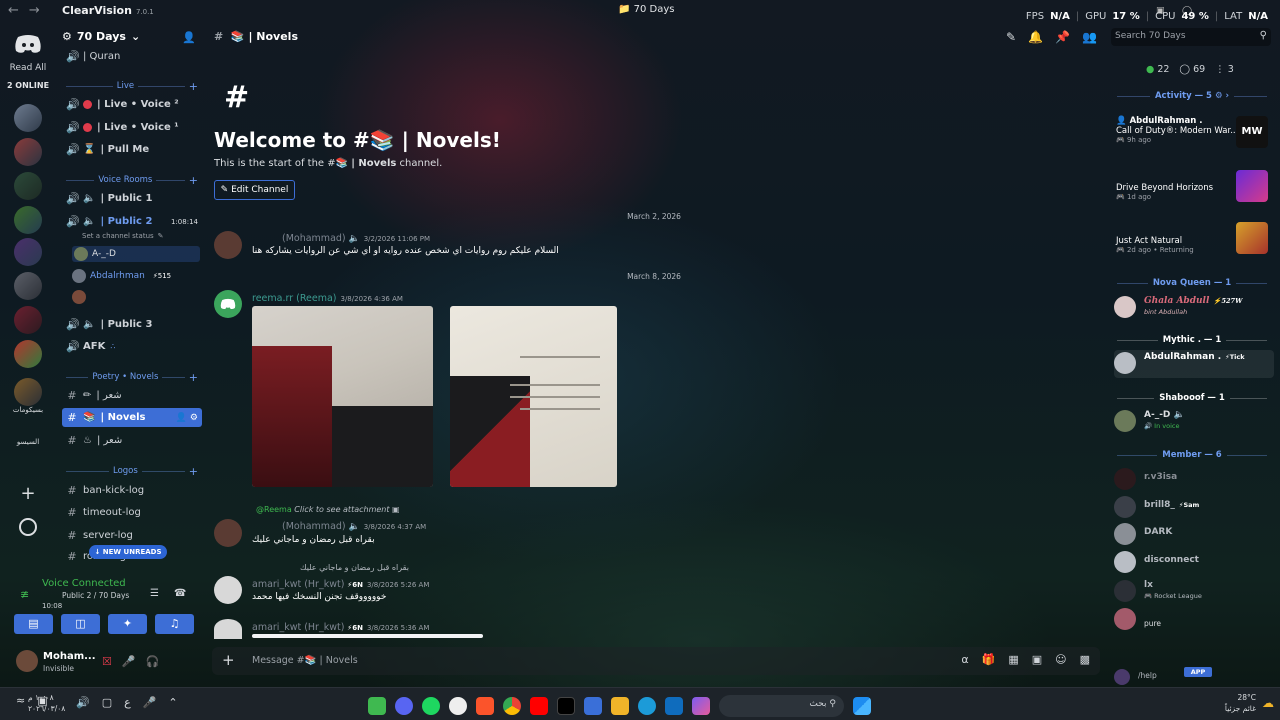  Describe the element at coordinates (28, 527) in the screenshot. I see `discover-icon` at that location.